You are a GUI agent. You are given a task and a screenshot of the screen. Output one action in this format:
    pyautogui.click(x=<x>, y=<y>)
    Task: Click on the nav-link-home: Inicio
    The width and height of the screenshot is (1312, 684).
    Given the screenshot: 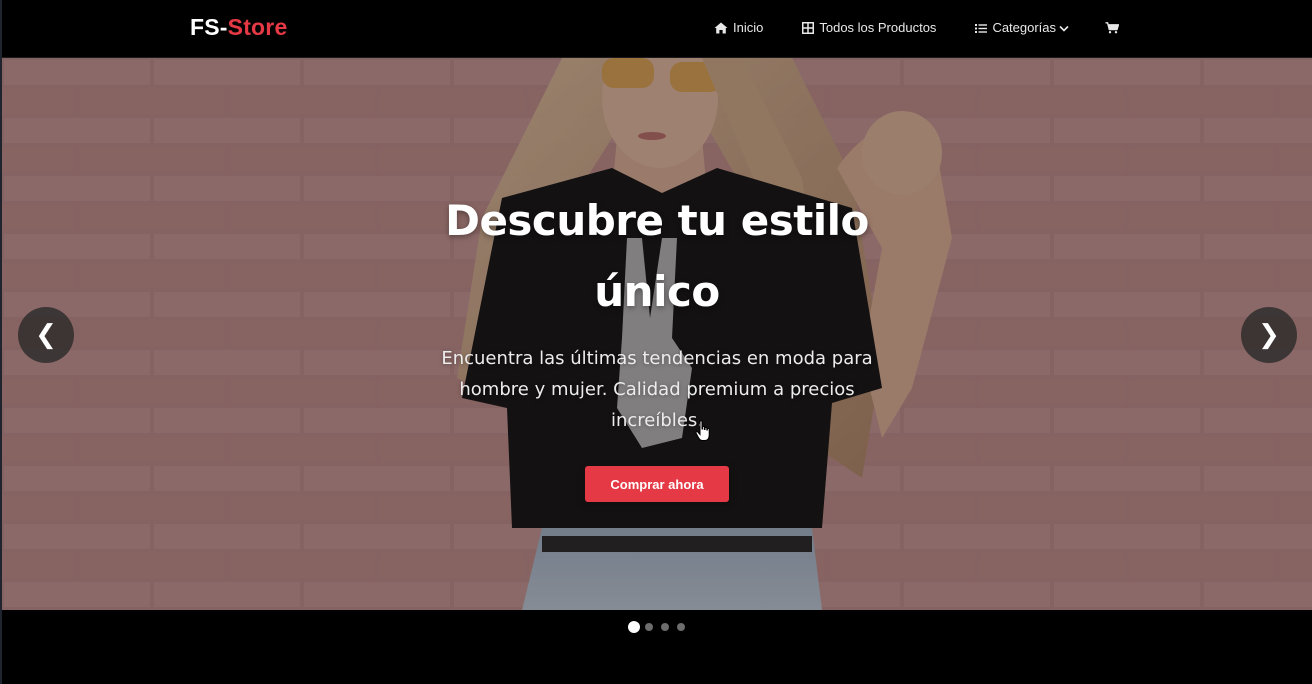 What is the action you would take?
    pyautogui.click(x=738, y=28)
    